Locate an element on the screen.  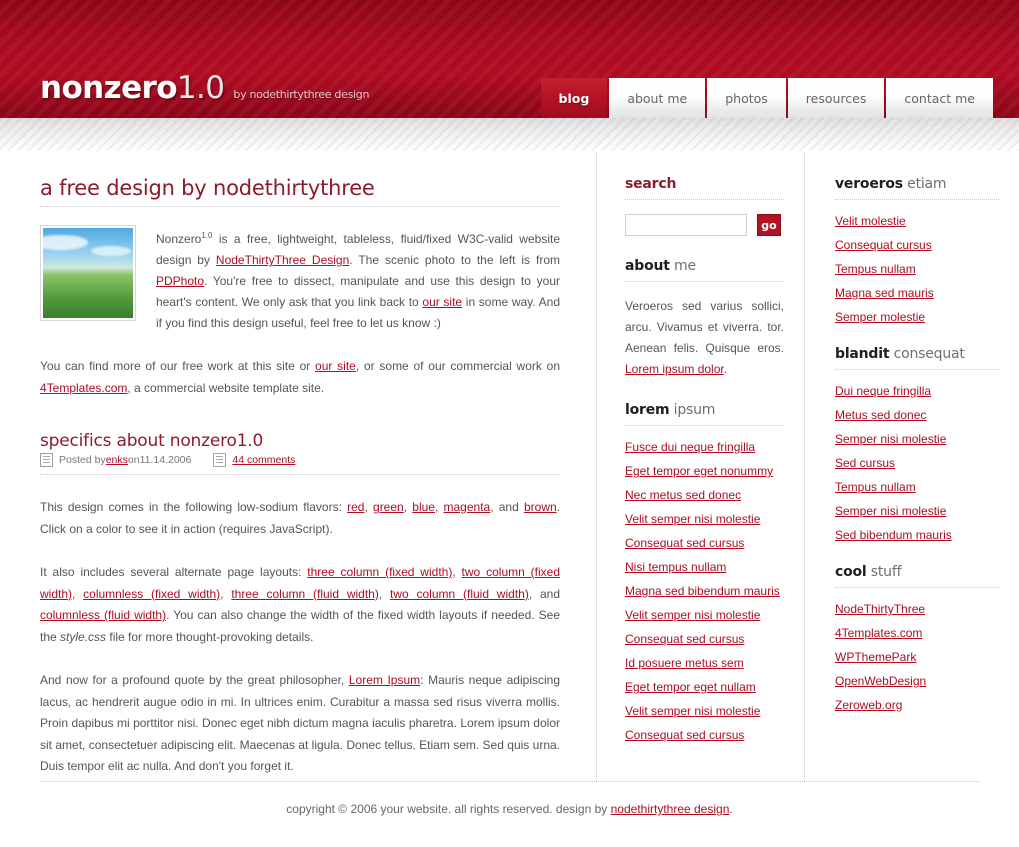
document-icon is located at coordinates (46, 460).